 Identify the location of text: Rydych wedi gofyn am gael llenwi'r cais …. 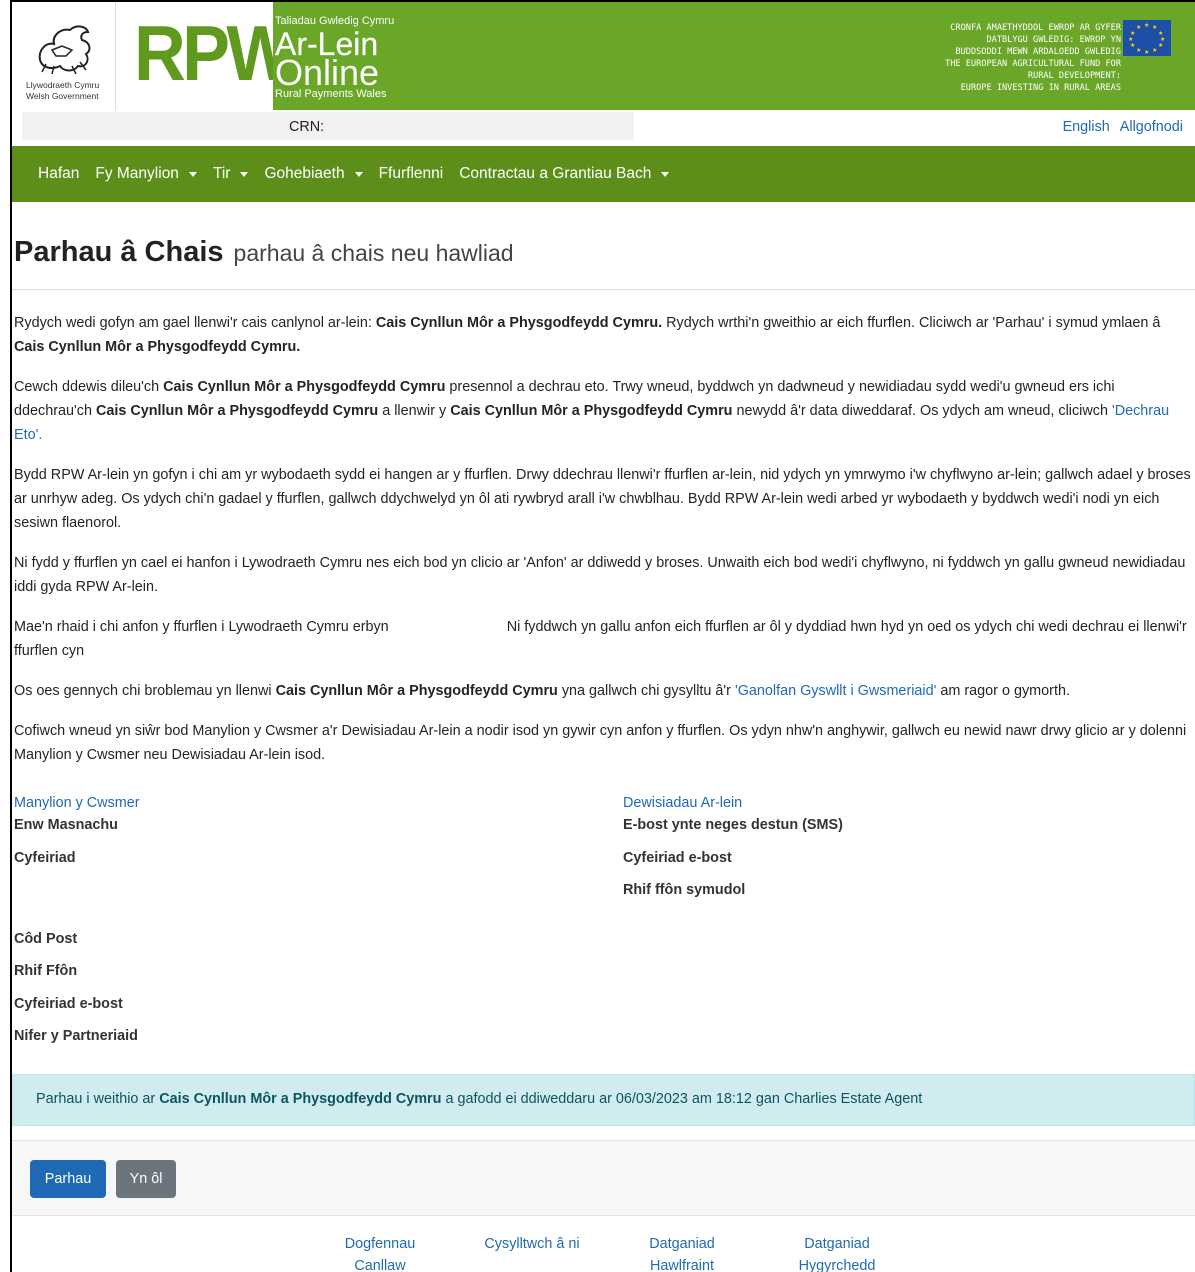
(195, 323).